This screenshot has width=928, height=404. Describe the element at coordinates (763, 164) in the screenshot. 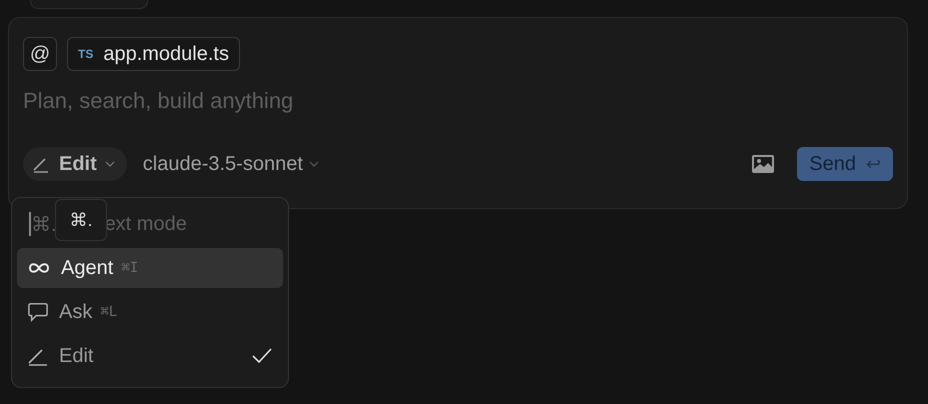

I see `image-icon` at that location.